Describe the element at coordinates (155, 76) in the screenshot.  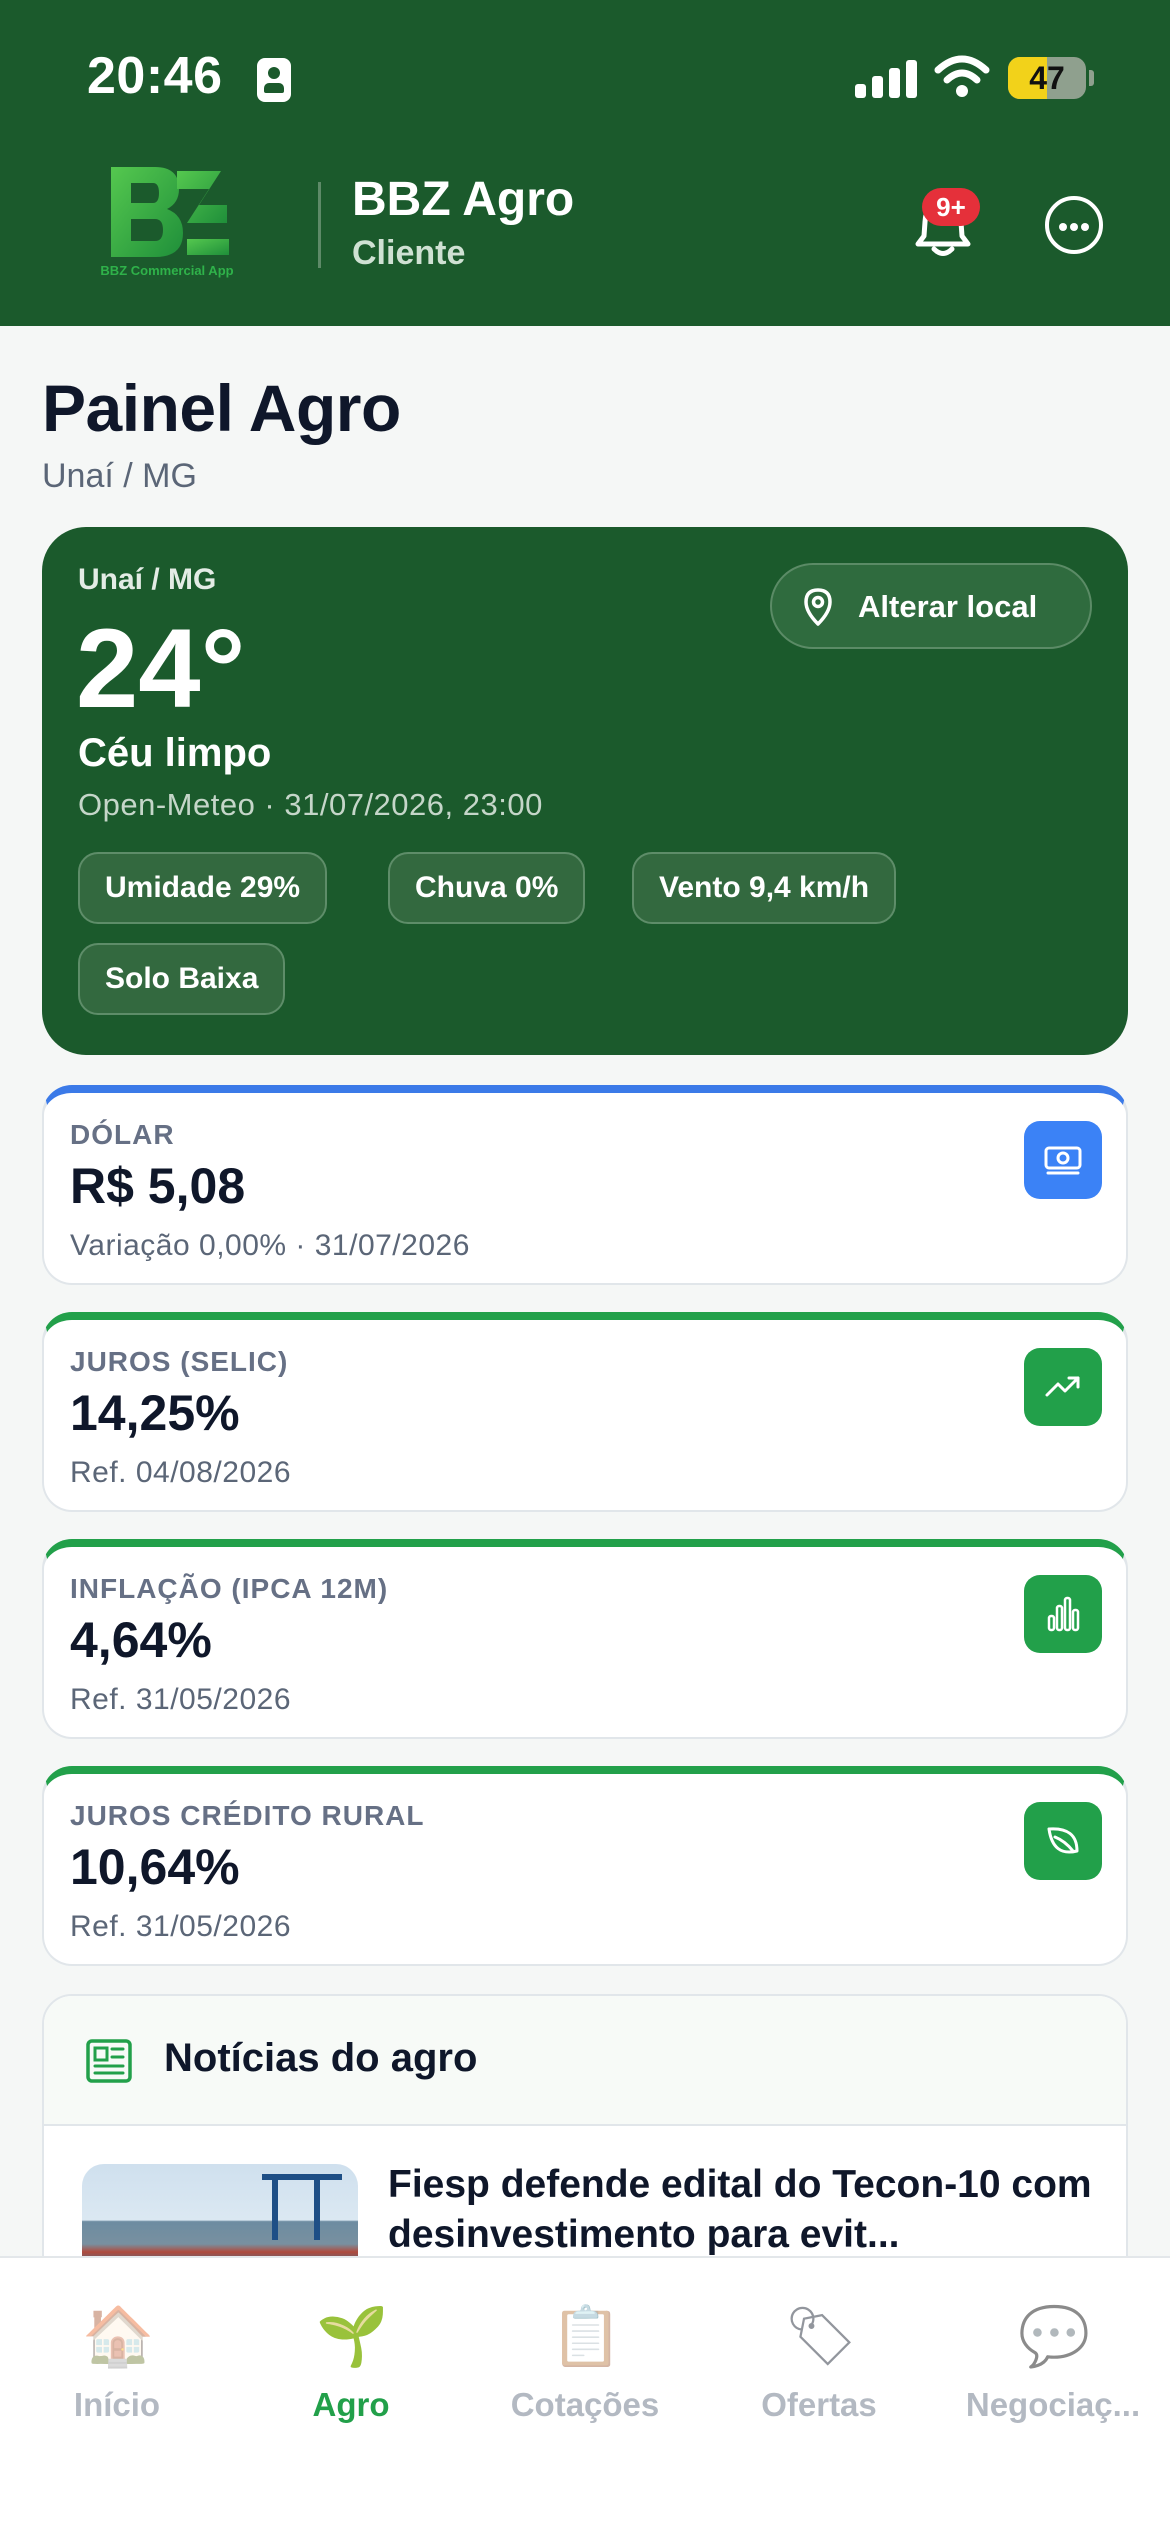
I see `status-time: 20:46` at that location.